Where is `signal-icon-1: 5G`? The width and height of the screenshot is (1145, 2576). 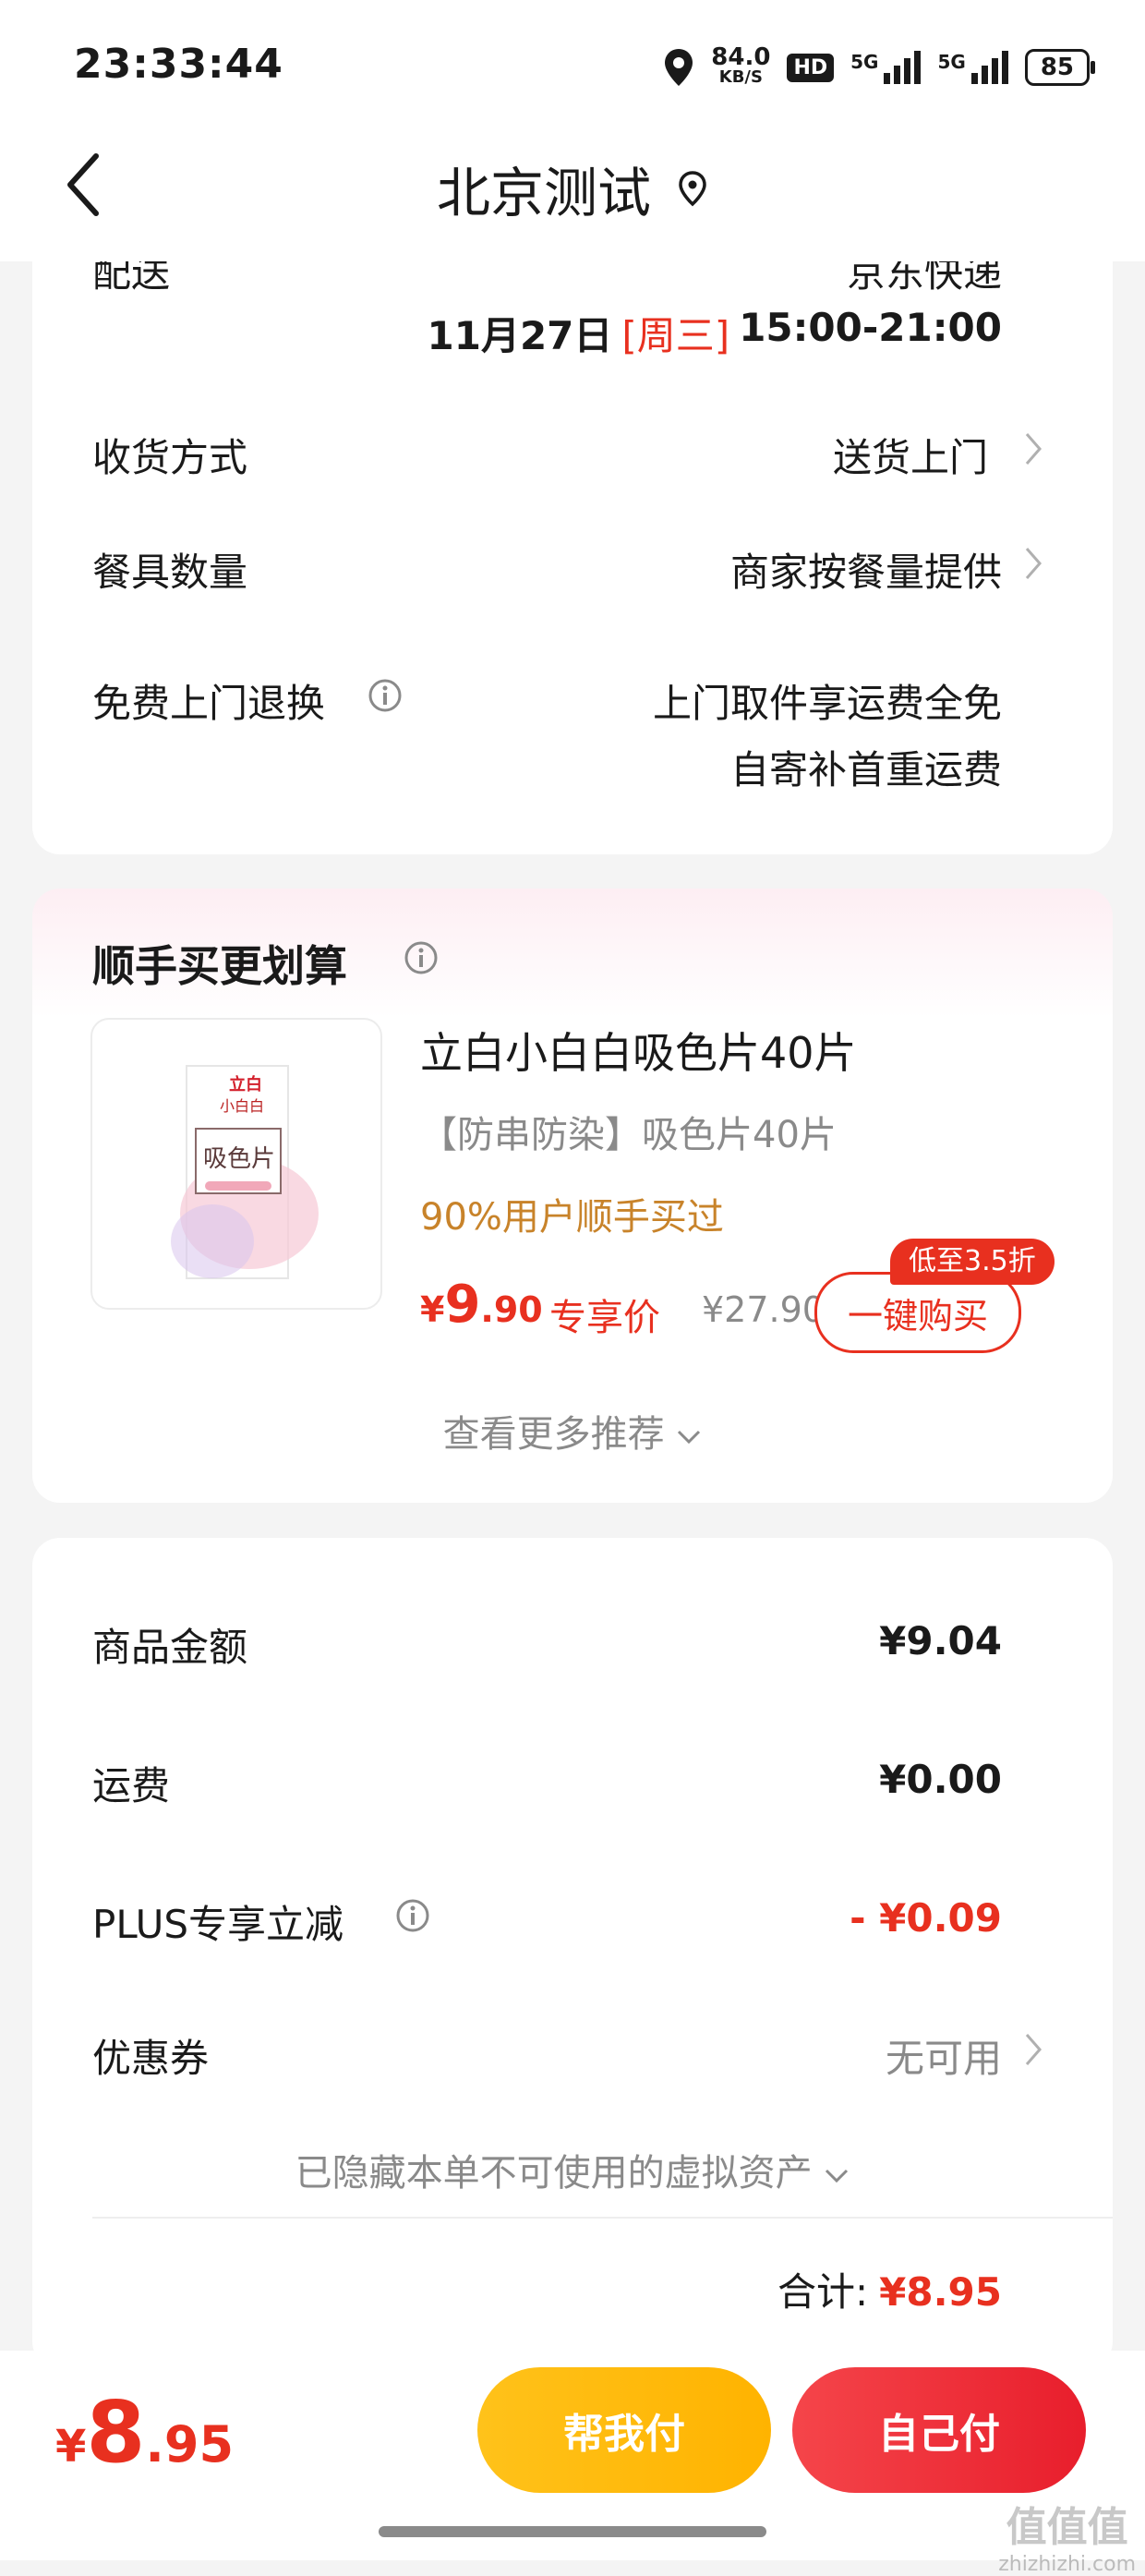
signal-icon-1: 5G is located at coordinates (886, 67).